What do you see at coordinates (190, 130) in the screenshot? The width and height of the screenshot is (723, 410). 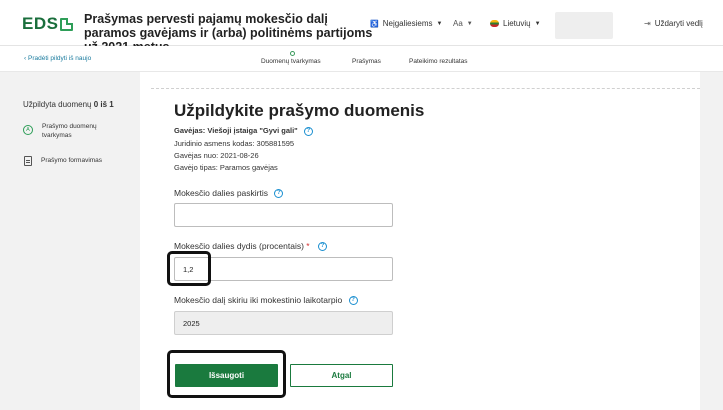 I see `recipient-label: Gavėjas:` at bounding box center [190, 130].